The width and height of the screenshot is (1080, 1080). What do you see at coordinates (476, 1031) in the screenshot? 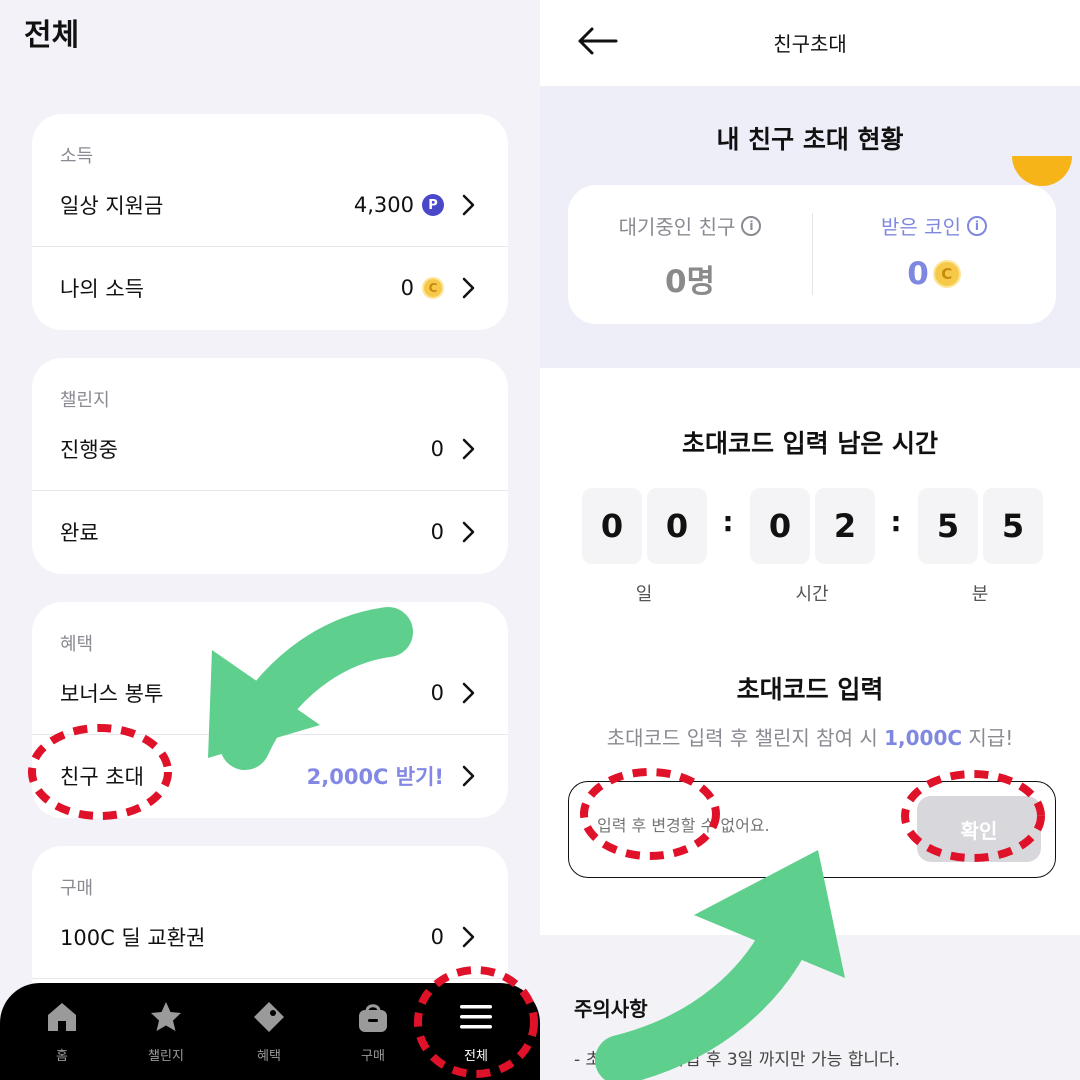
I see `tab-all: 전체` at bounding box center [476, 1031].